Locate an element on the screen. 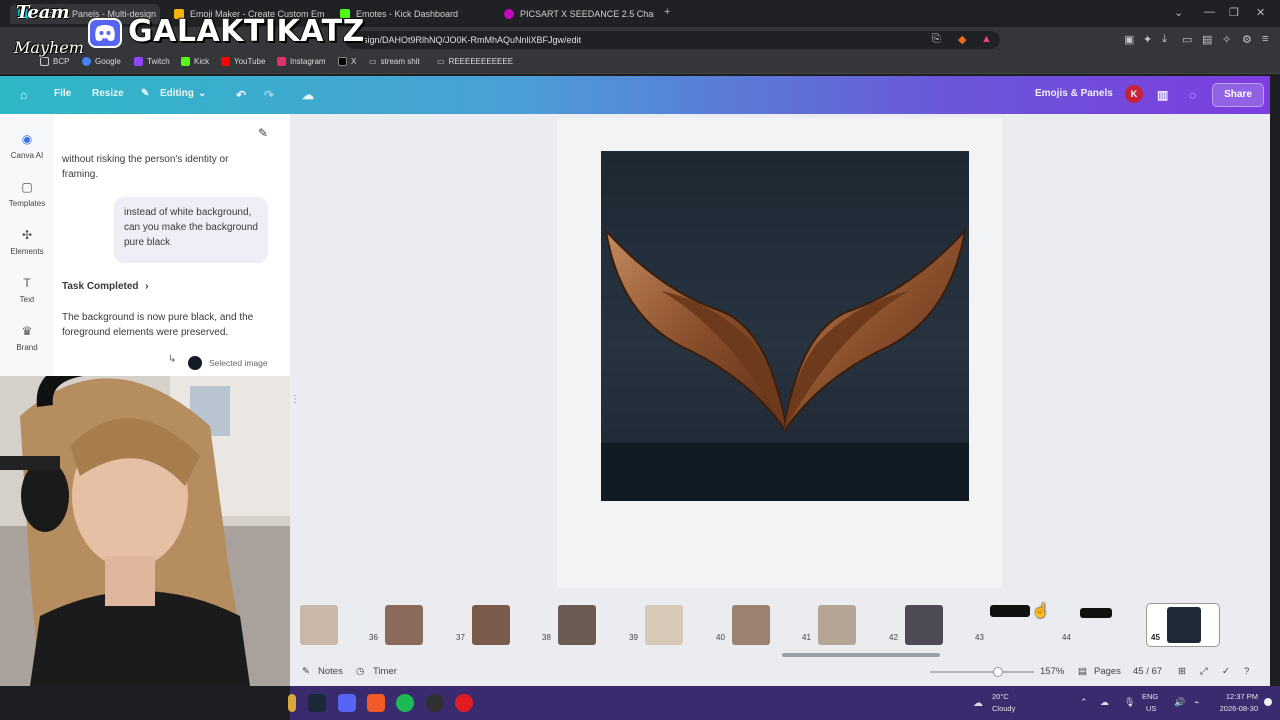 The height and width of the screenshot is (720, 1280). sidebar-item-brand: ♛ Brand is located at coordinates (27, 338).